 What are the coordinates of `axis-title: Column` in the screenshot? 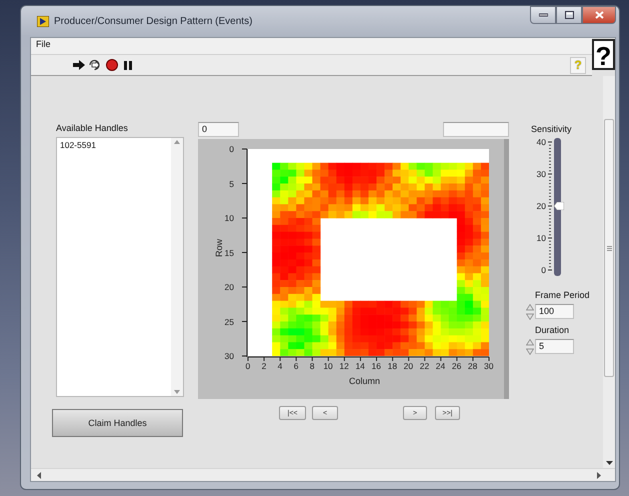 It's located at (364, 381).